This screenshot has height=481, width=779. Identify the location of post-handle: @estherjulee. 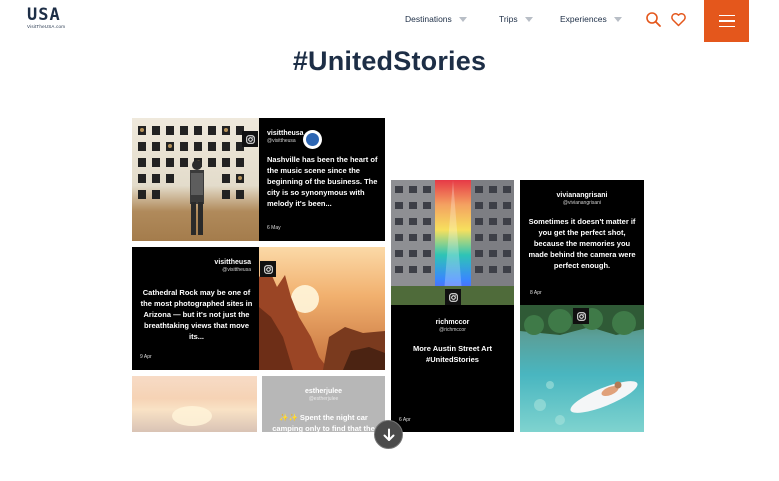
(323, 399).